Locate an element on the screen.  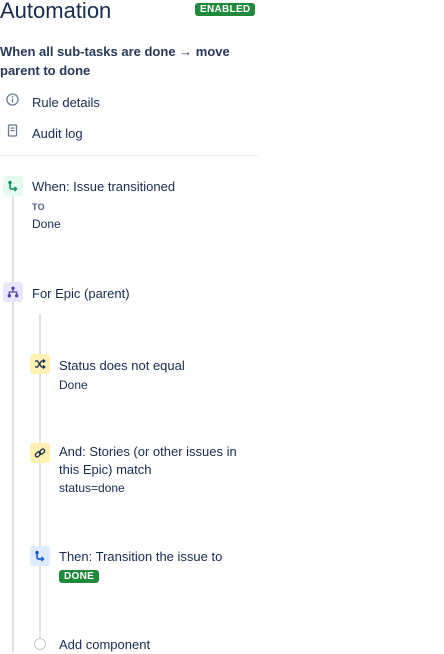
trigger-to-value: Done is located at coordinates (46, 224).